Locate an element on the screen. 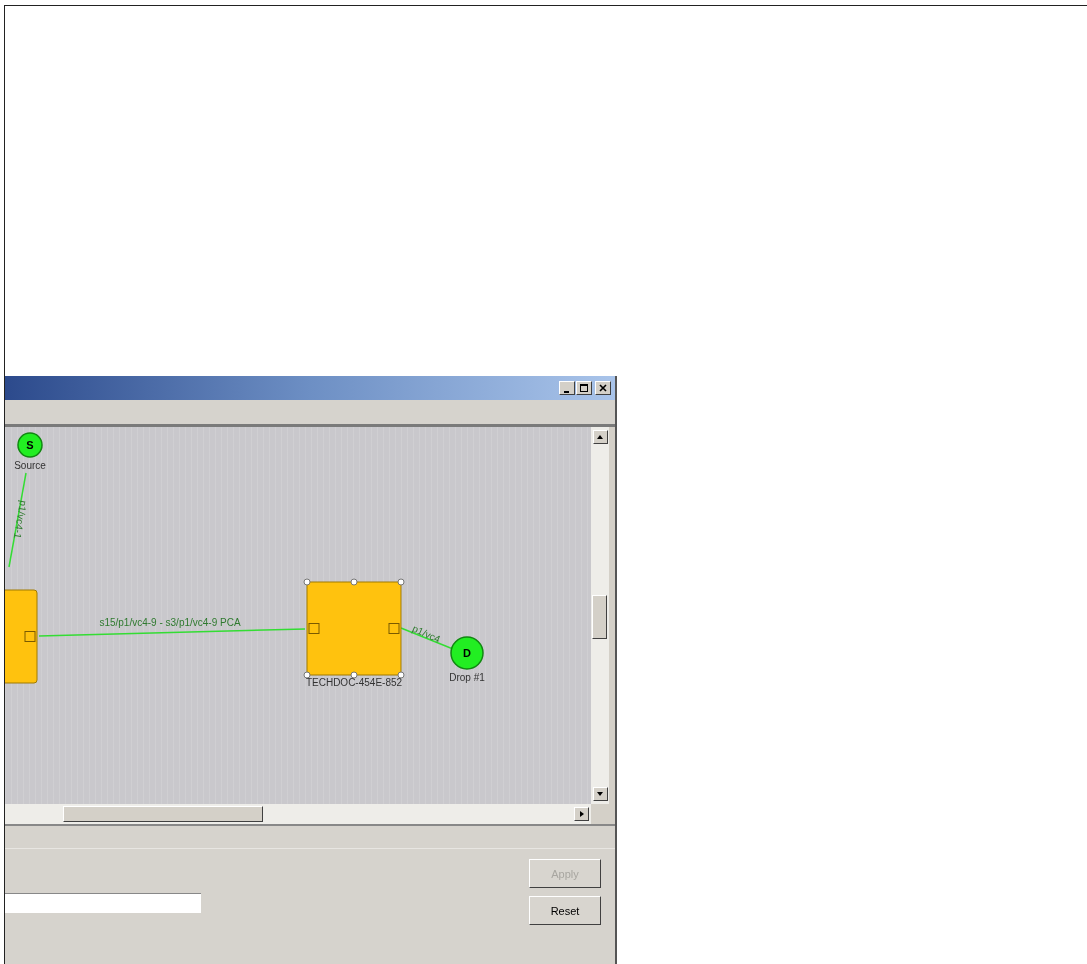  reset-button: Reset is located at coordinates (565, 910).